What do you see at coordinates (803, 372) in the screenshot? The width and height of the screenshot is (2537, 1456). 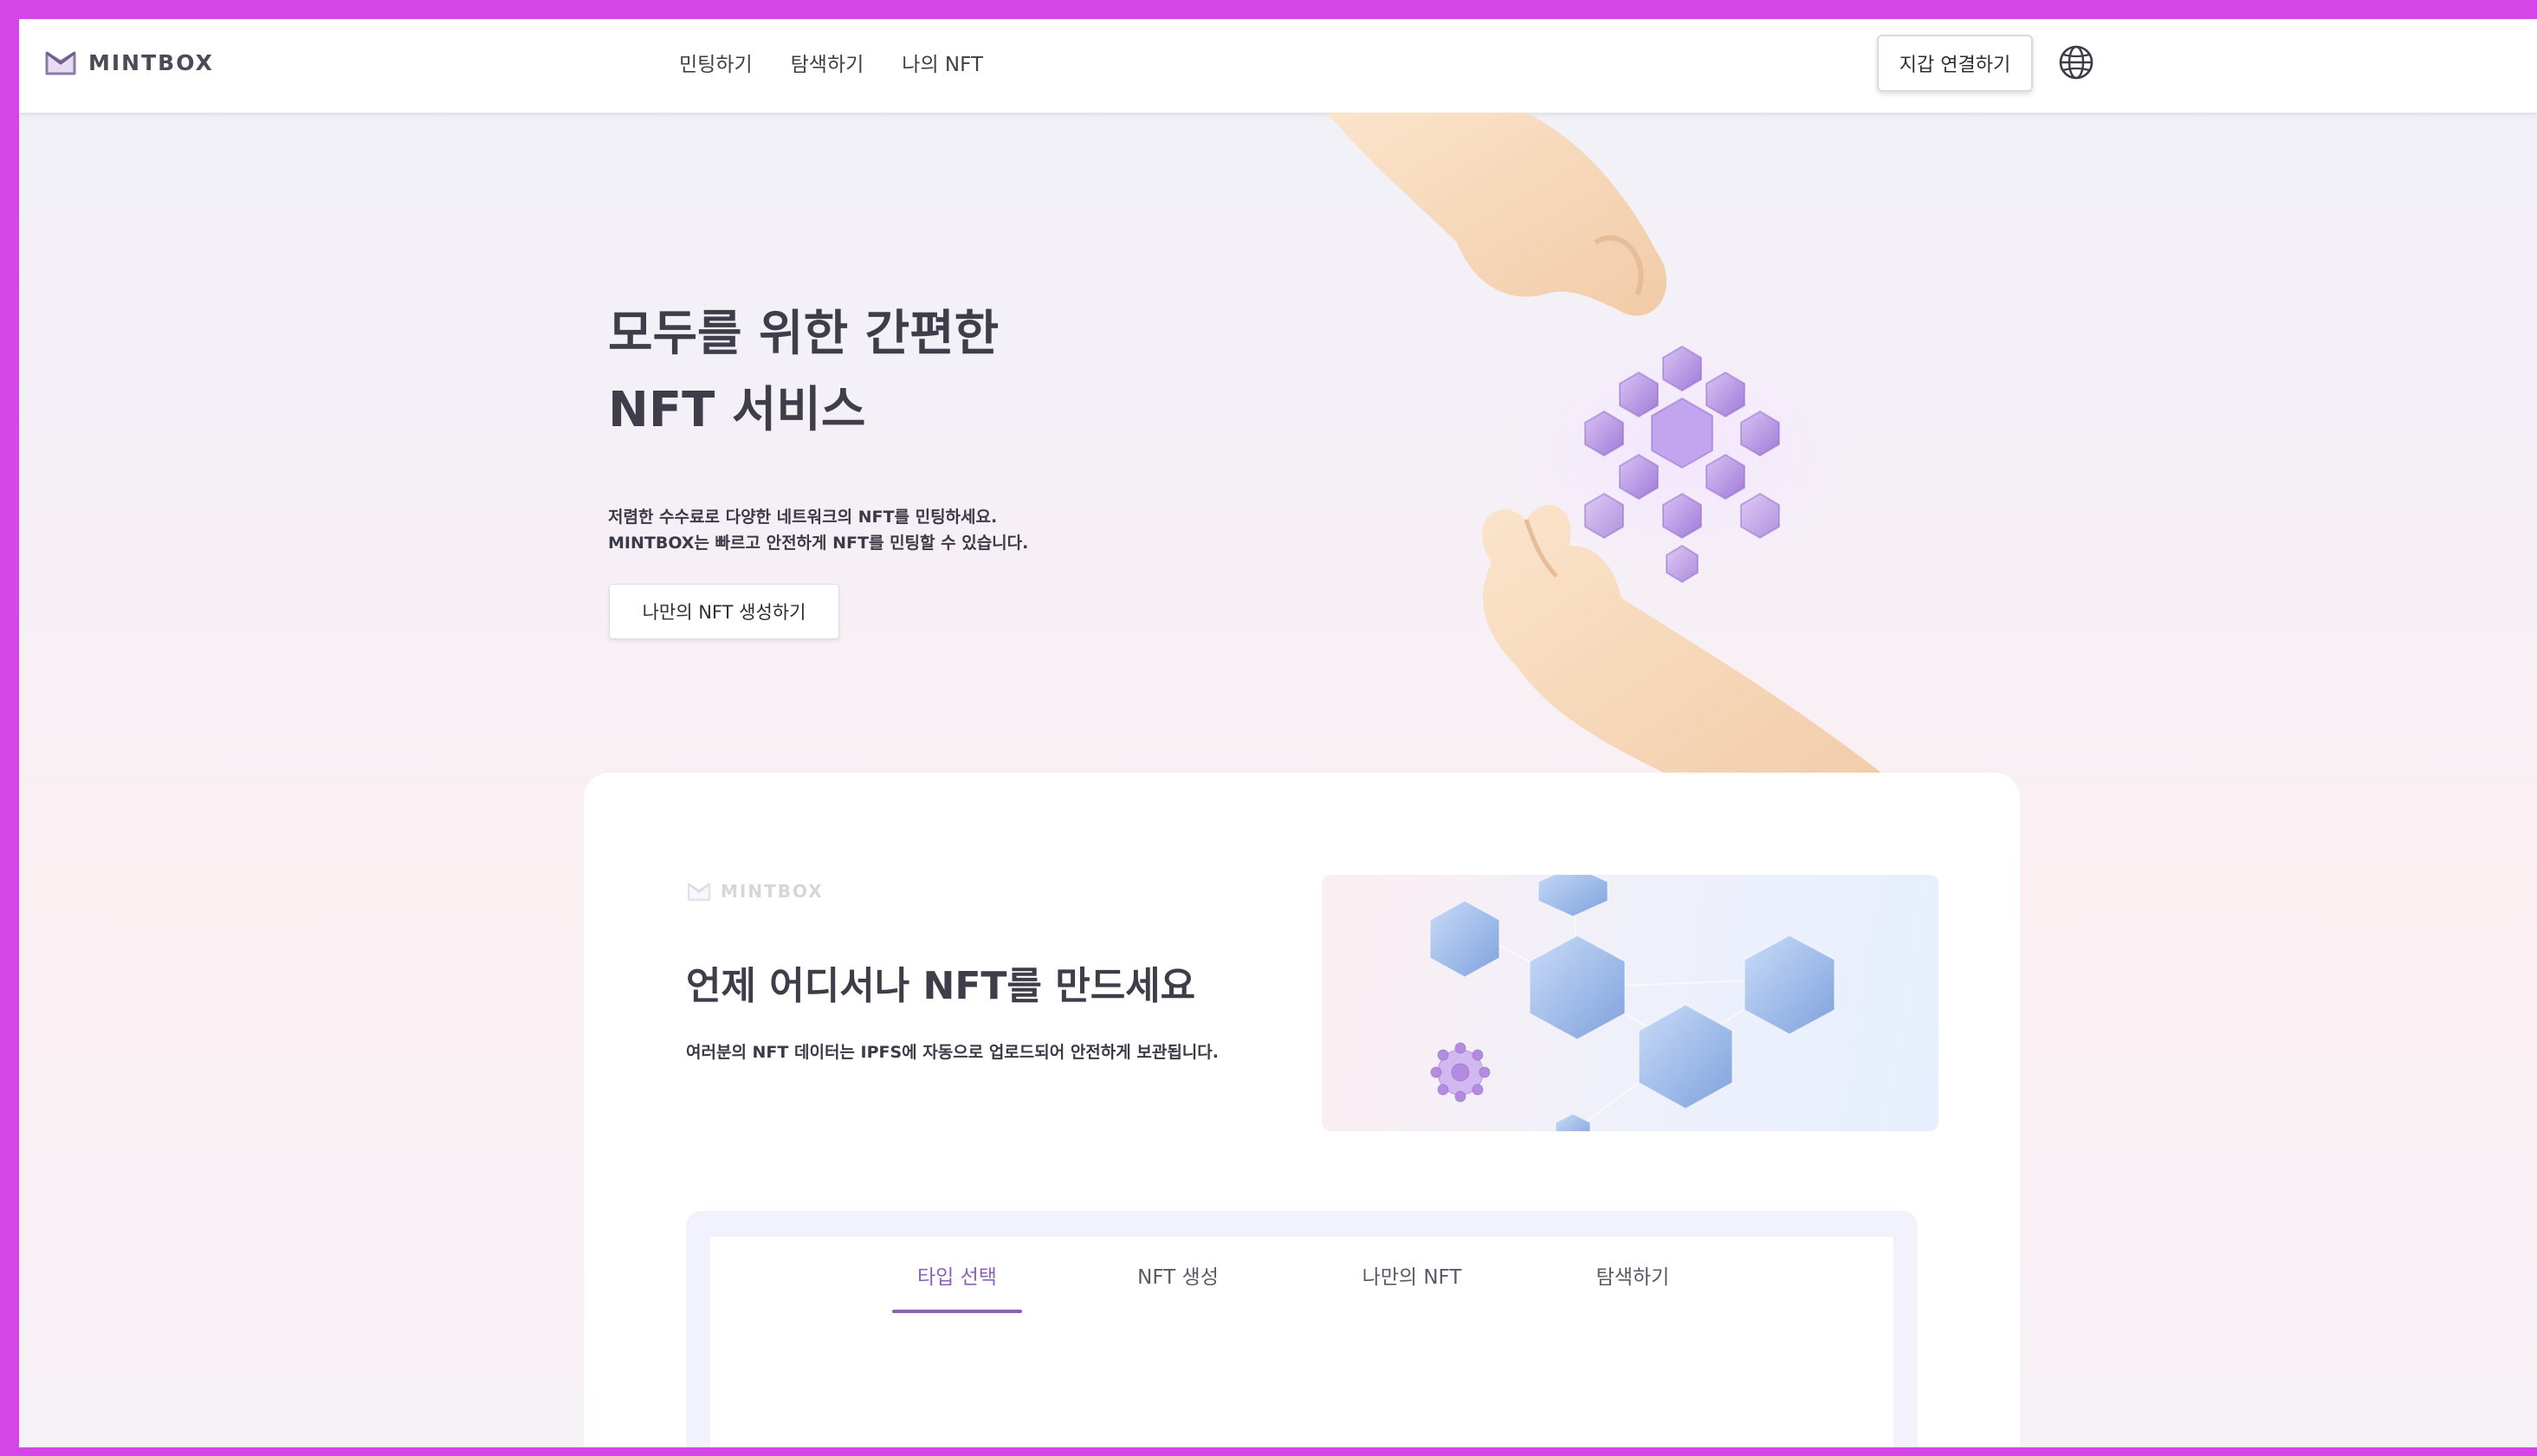 I see `hero-title: 모두를 위한 간편한 NFT 서비스` at bounding box center [803, 372].